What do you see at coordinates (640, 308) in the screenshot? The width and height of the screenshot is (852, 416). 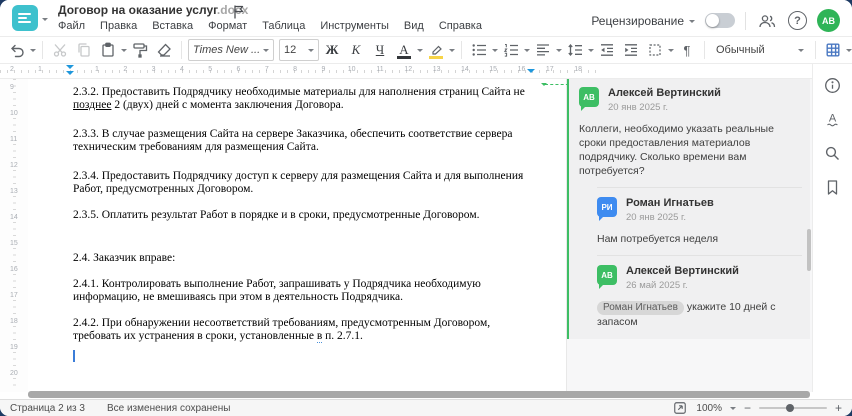 I see `mention-pill: Роман Игнатьев` at bounding box center [640, 308].